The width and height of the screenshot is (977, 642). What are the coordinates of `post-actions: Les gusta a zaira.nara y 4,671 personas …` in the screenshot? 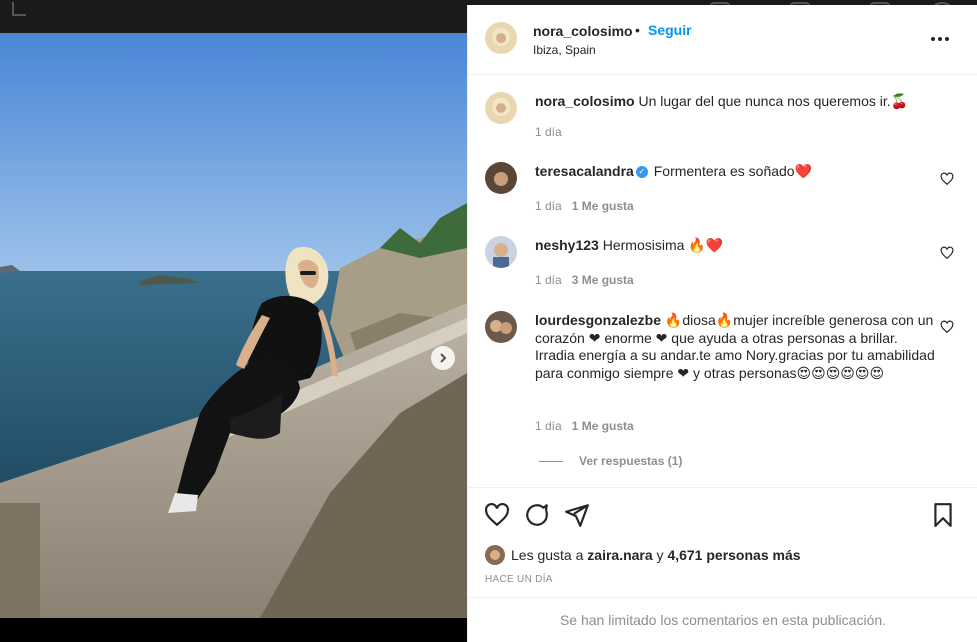 It's located at (722, 542).